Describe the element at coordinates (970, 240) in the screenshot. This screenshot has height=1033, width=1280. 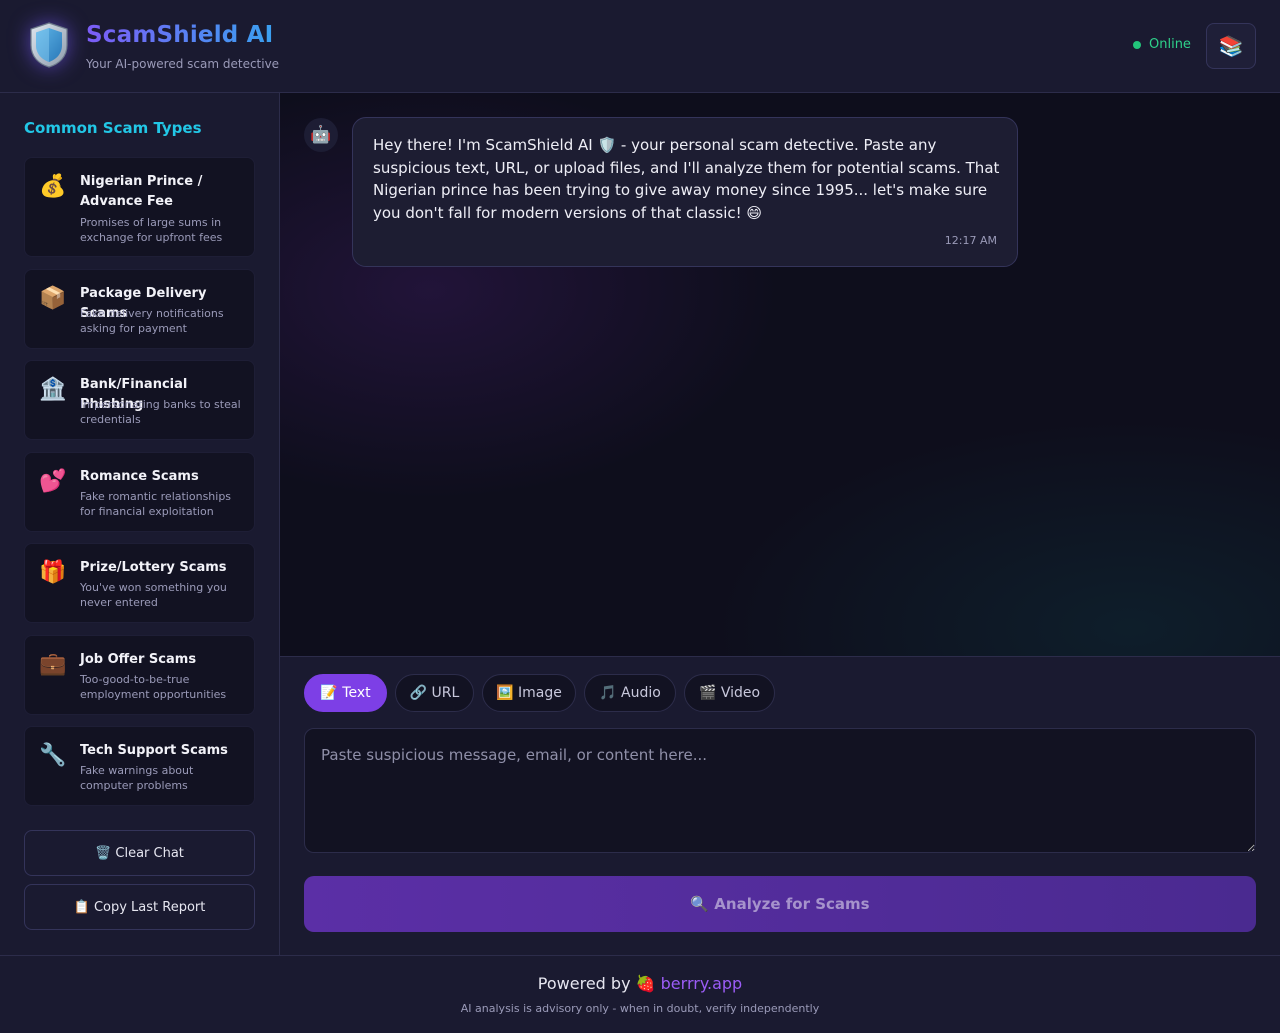
I see `message-timestamp: 12:17 AM` at that location.